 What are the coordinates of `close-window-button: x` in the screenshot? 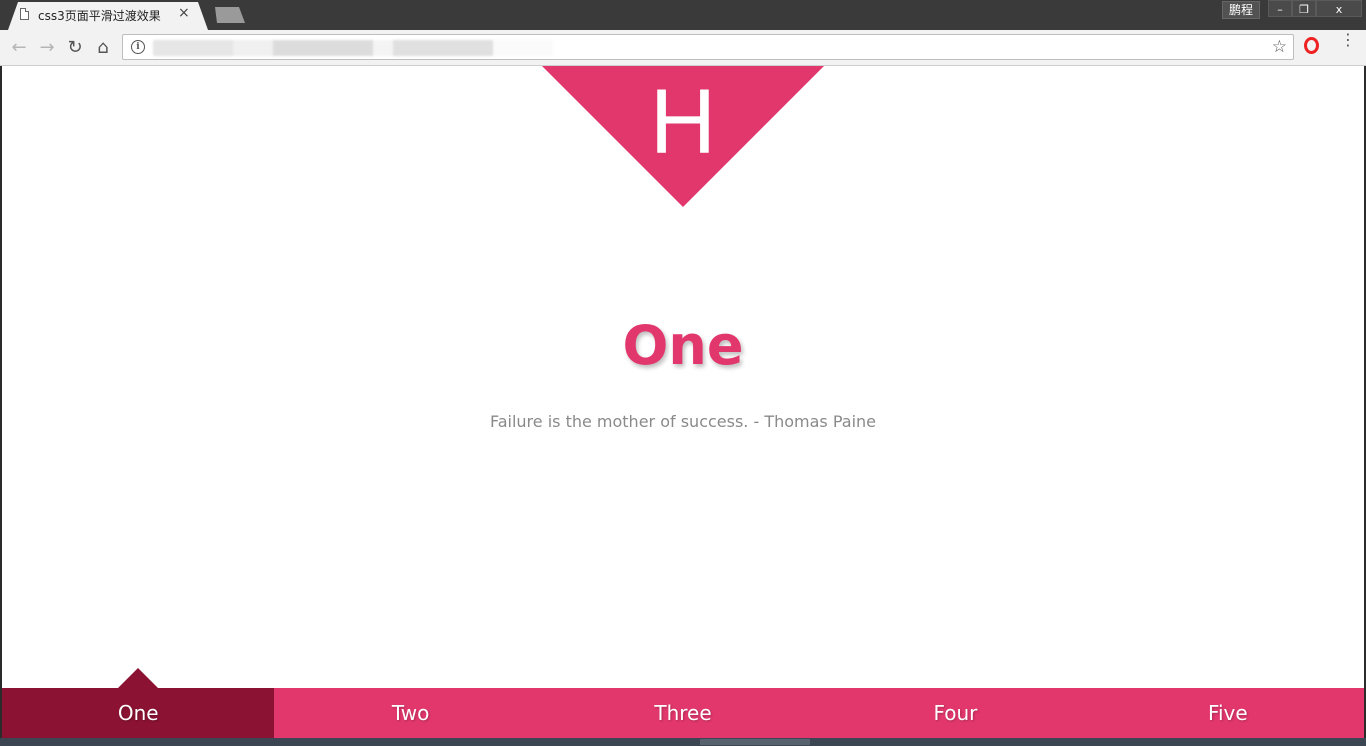 It's located at (1339, 8).